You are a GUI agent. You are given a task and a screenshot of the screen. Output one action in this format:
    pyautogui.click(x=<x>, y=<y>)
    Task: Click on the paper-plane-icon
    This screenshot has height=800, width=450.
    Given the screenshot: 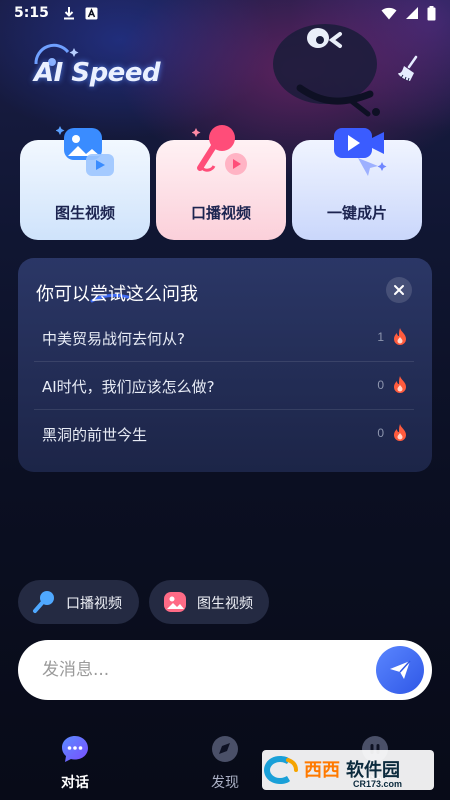 What is the action you would take?
    pyautogui.click(x=400, y=669)
    